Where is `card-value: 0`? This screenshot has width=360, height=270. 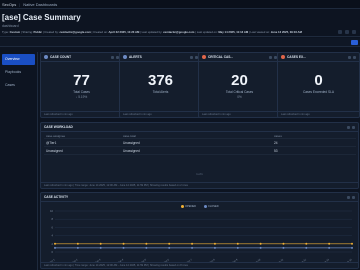
card-value: 0 is located at coordinates (318, 80).